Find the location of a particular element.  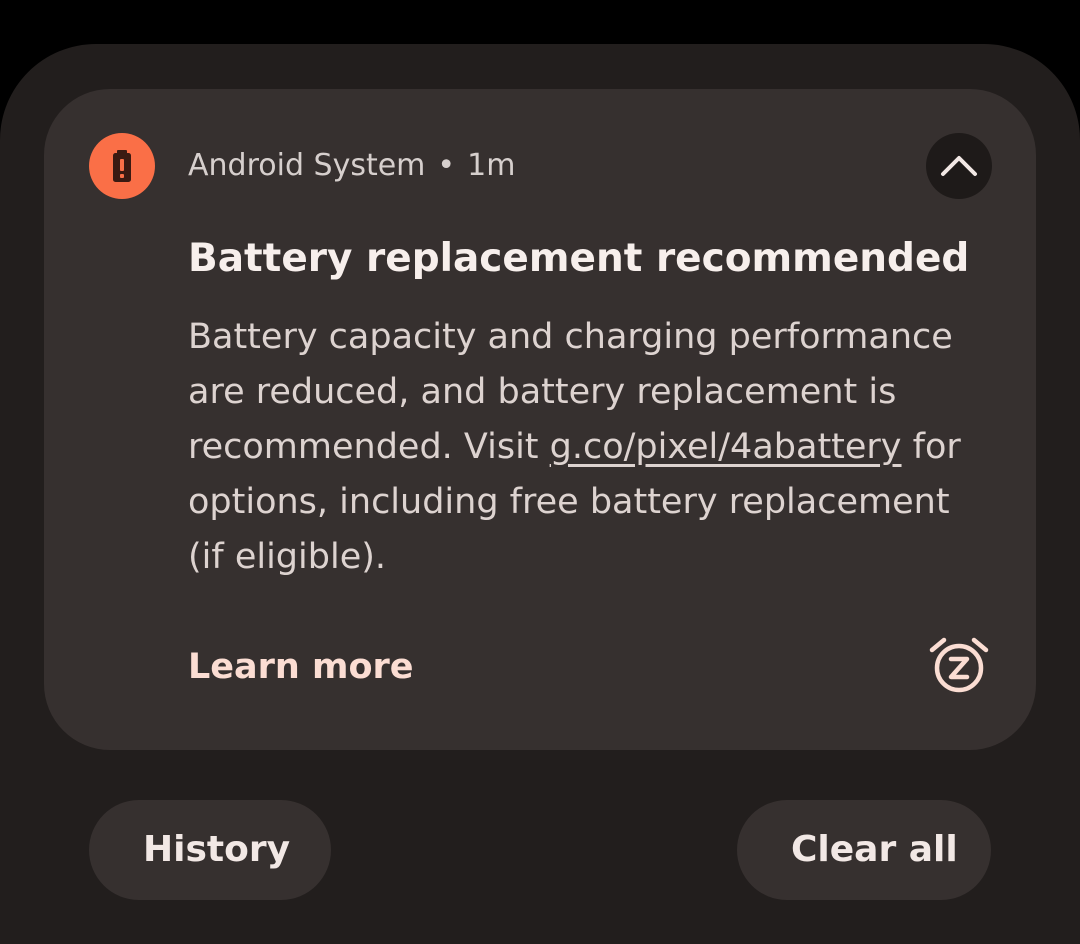

battery-info-link: g.co/pixel/4abattery is located at coordinates (726, 447).